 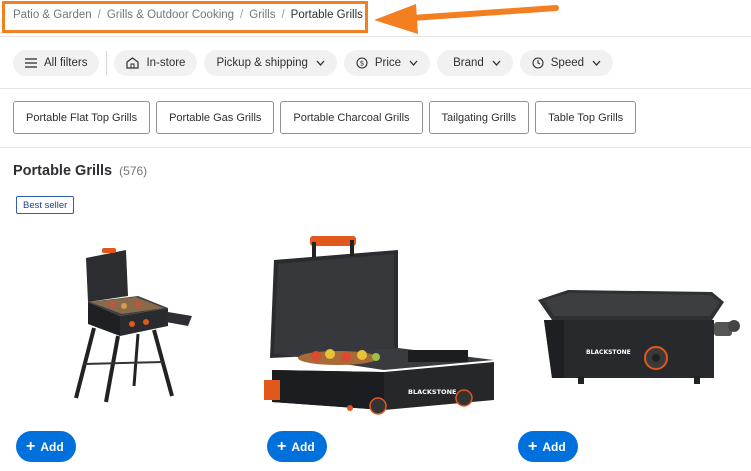 I want to click on all-filters-label: All filters, so click(x=66, y=62).